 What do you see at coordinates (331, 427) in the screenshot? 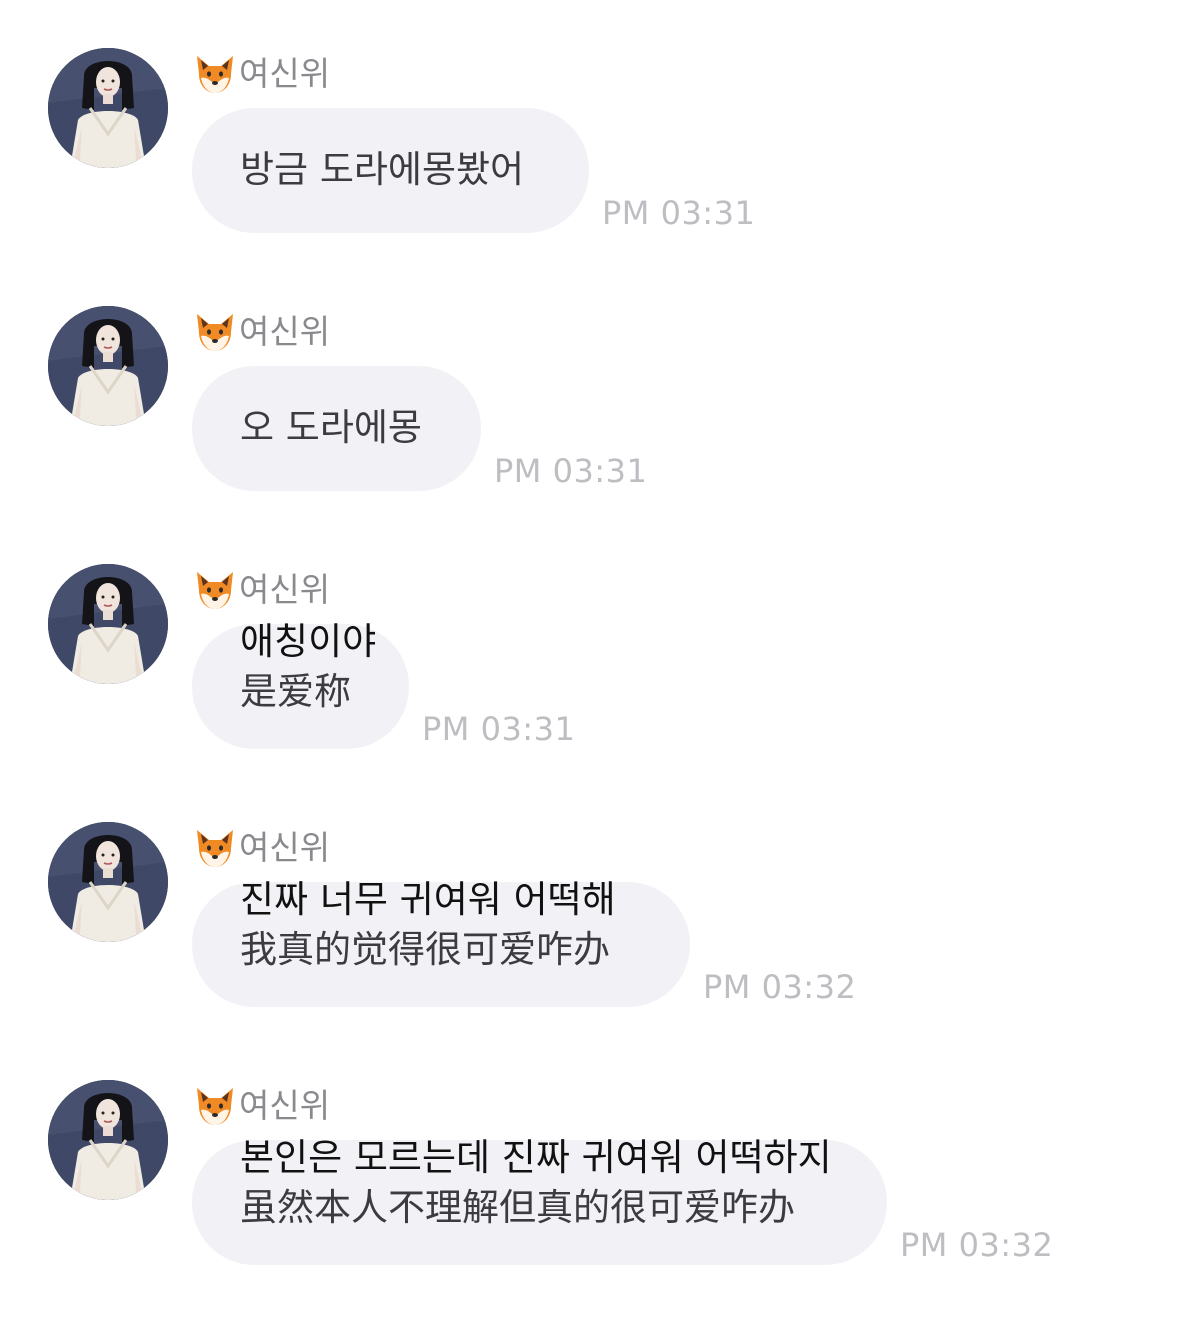
I see `message-text: 오 도라에몽` at bounding box center [331, 427].